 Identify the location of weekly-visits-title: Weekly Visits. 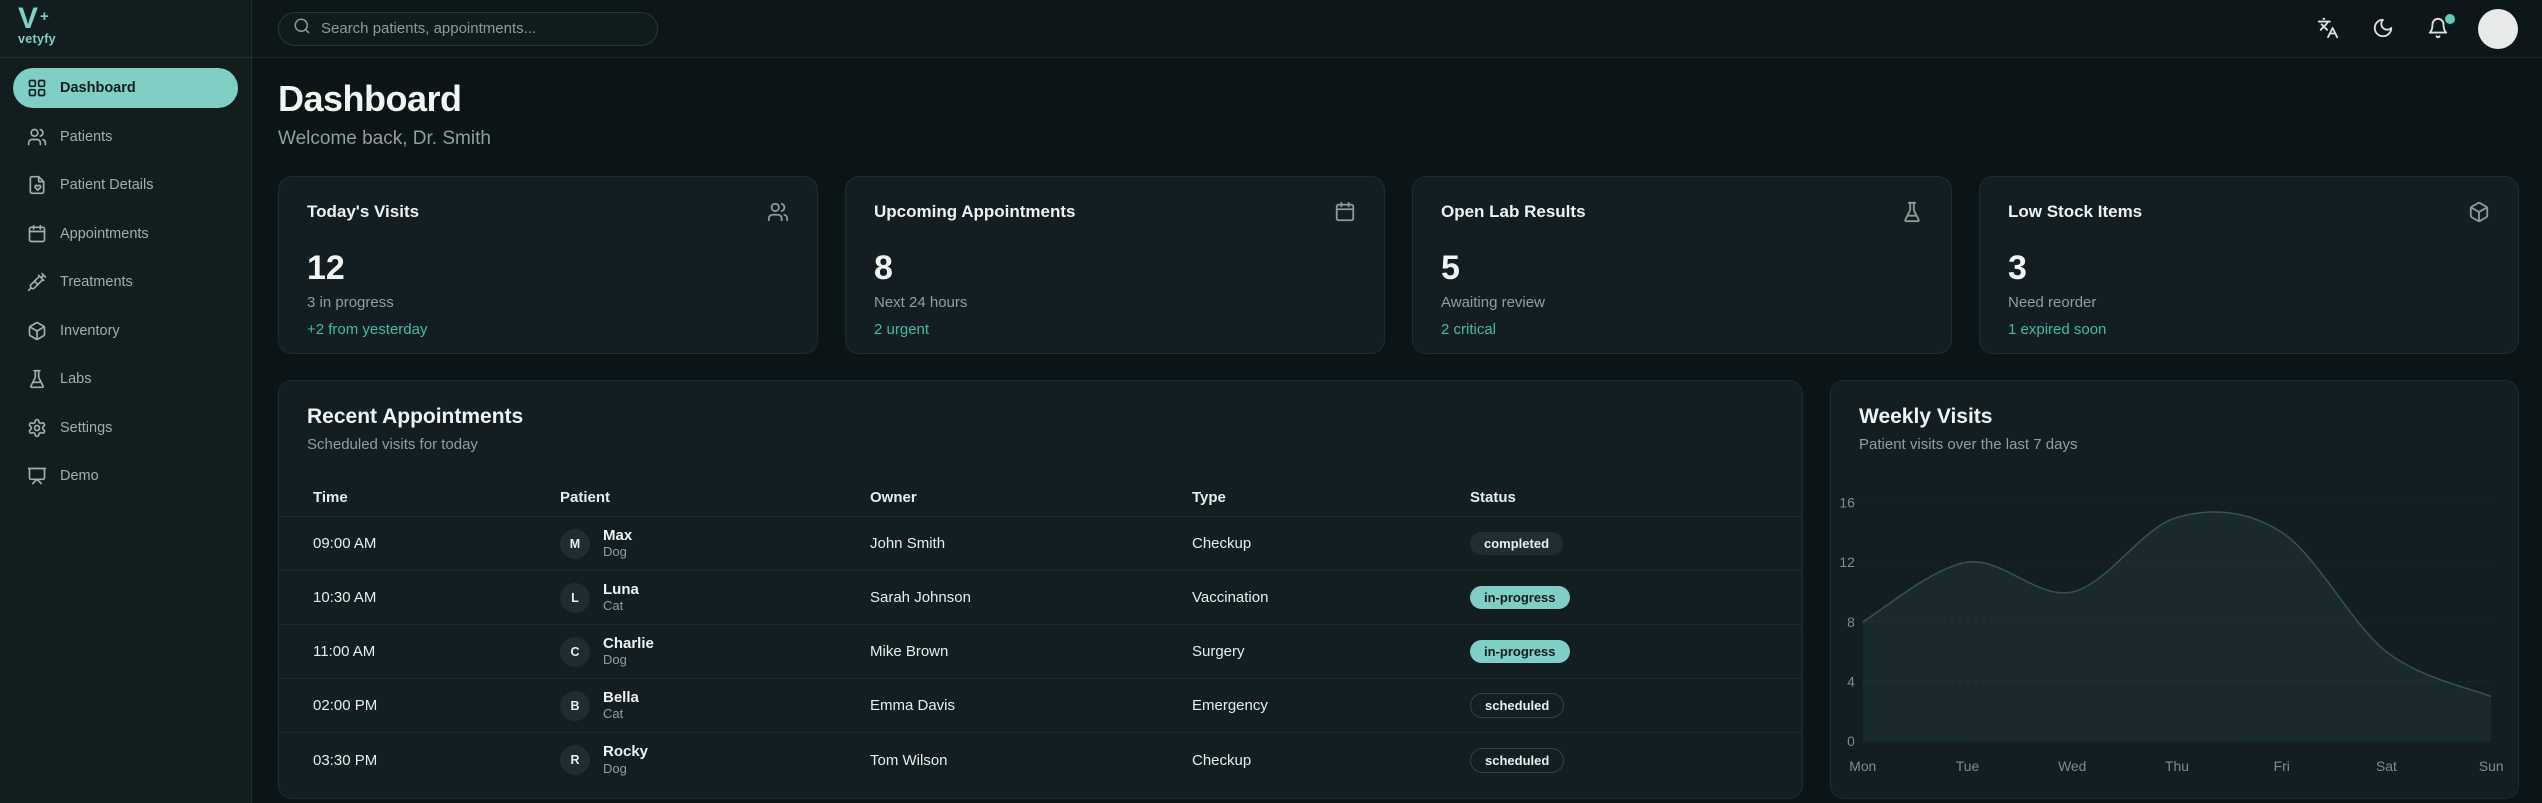
(1926, 416).